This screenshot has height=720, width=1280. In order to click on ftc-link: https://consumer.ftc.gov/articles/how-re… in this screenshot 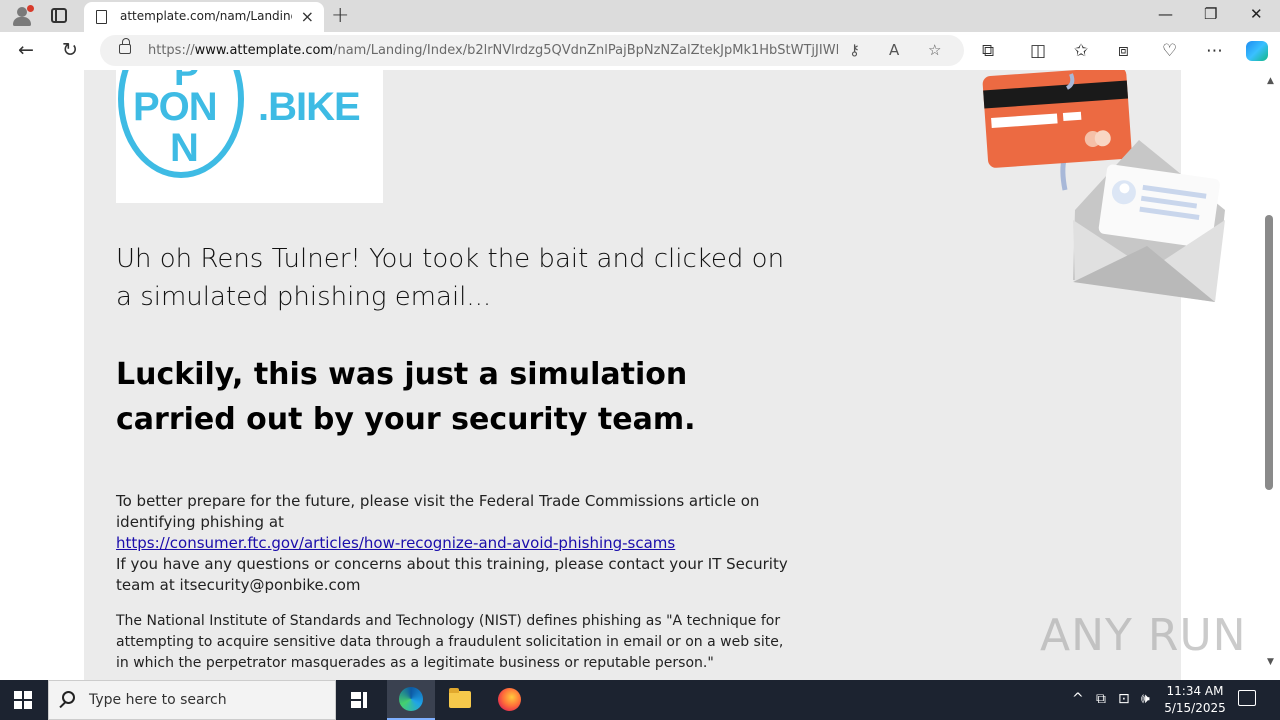, I will do `click(395, 543)`.